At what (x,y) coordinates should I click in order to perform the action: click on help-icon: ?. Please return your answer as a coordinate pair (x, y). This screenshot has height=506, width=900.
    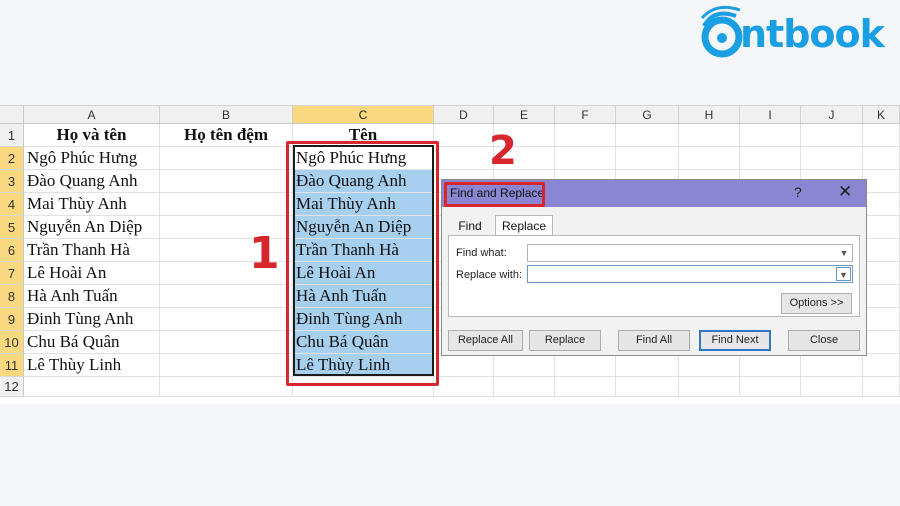
    Looking at the image, I should click on (798, 192).